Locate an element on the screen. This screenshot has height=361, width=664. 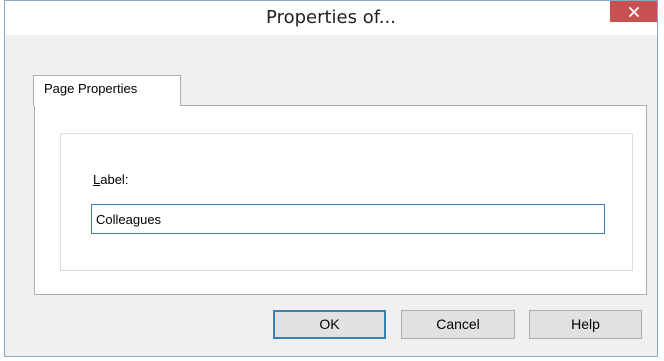
ok-button: OK is located at coordinates (329, 324).